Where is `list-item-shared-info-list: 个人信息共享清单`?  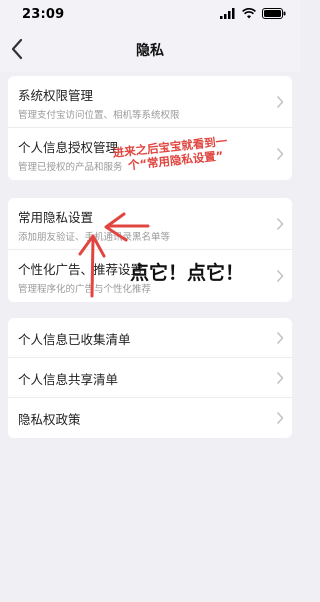
list-item-shared-info-list: 个人信息共享清单 is located at coordinates (150, 378).